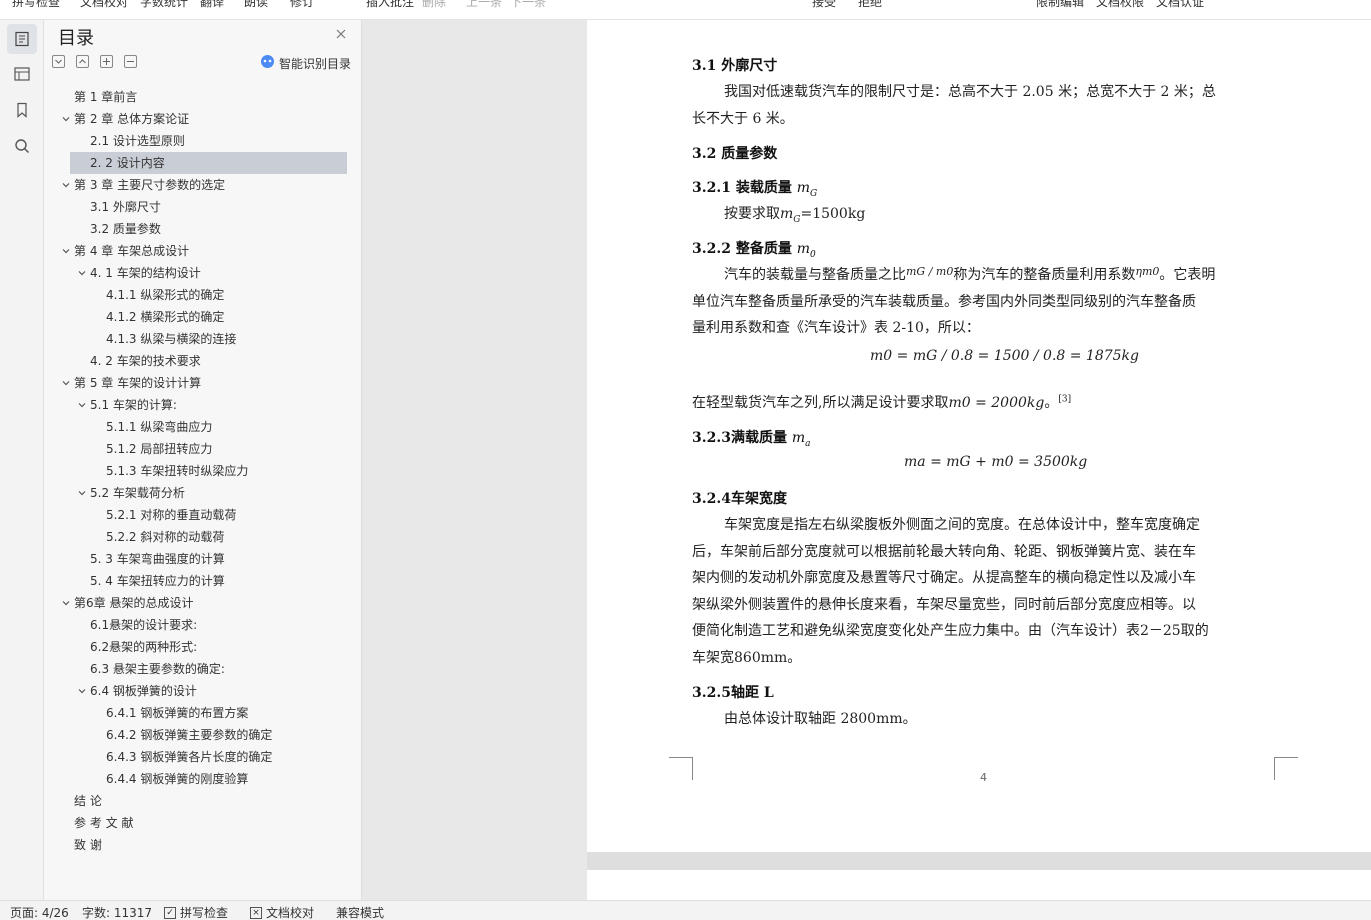 This screenshot has width=1371, height=920. Describe the element at coordinates (199, 119) in the screenshot. I see `toc-item: 第 2 章 总体方案论证` at that location.